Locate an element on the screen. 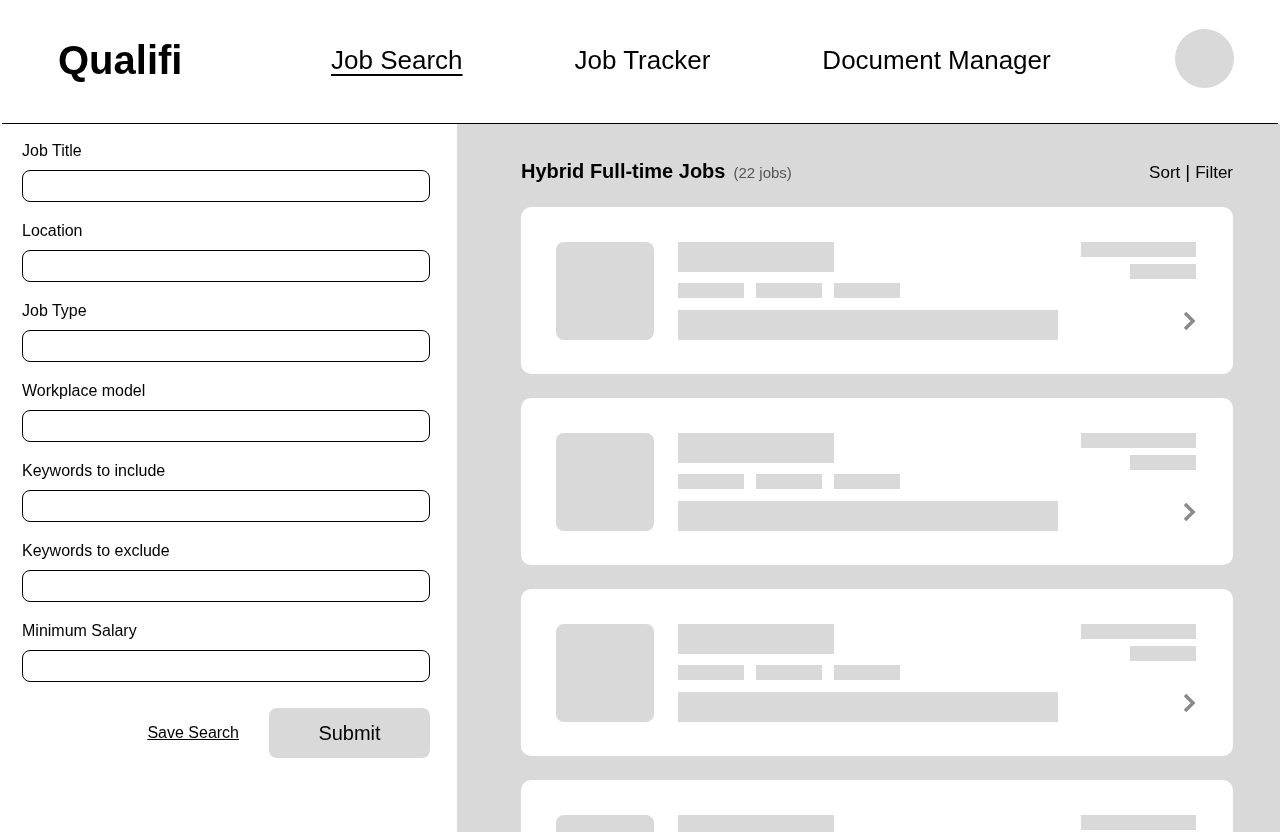 The height and width of the screenshot is (832, 1280). job-count: (22 jobs) is located at coordinates (762, 172).